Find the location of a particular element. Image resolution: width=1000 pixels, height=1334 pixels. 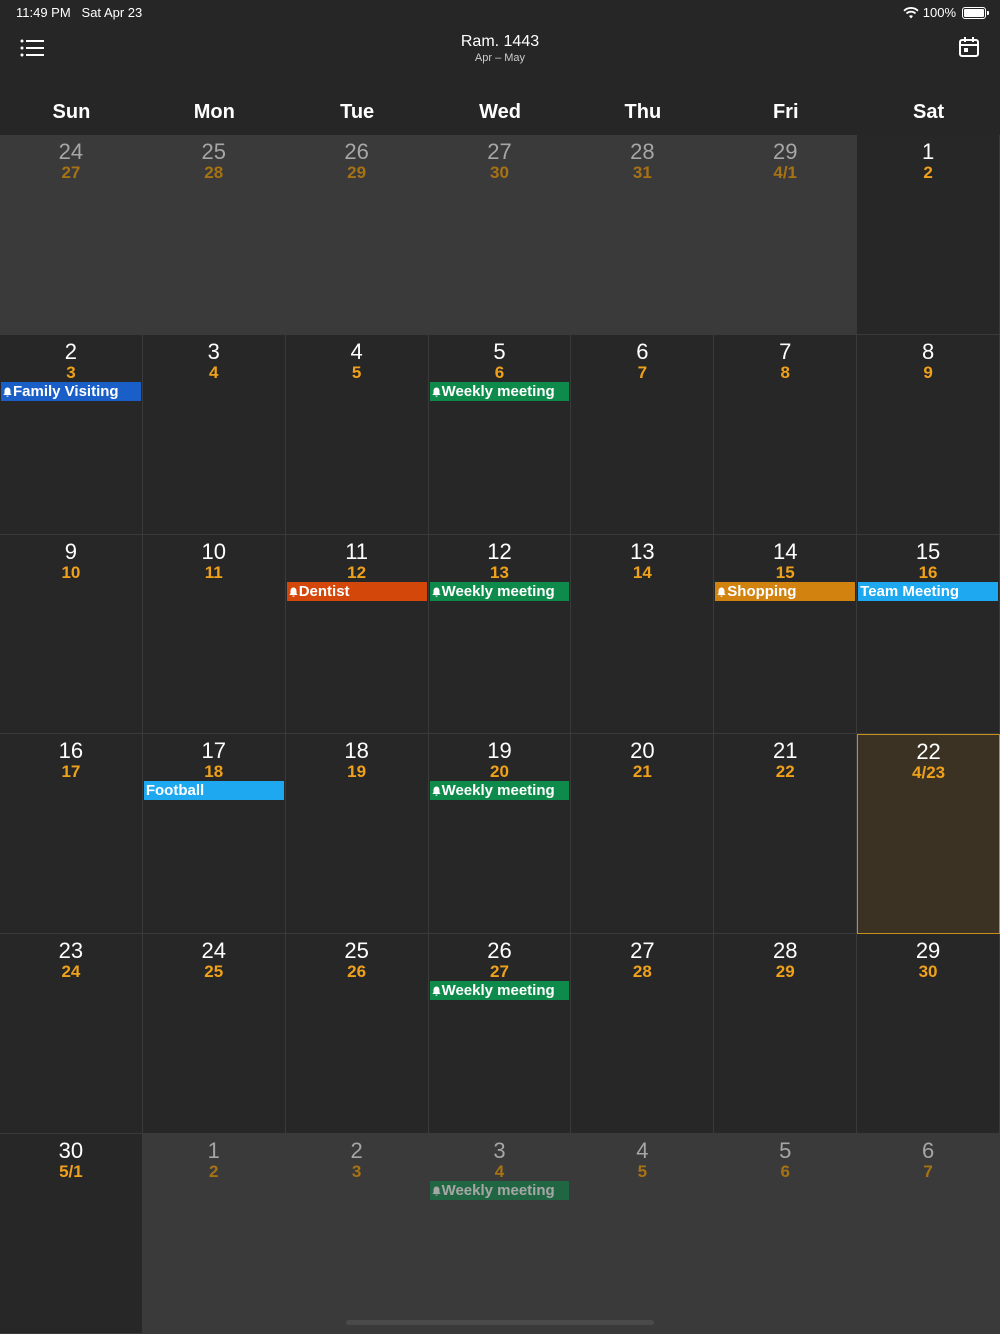

day-cell: 21 22 is located at coordinates (786, 834).